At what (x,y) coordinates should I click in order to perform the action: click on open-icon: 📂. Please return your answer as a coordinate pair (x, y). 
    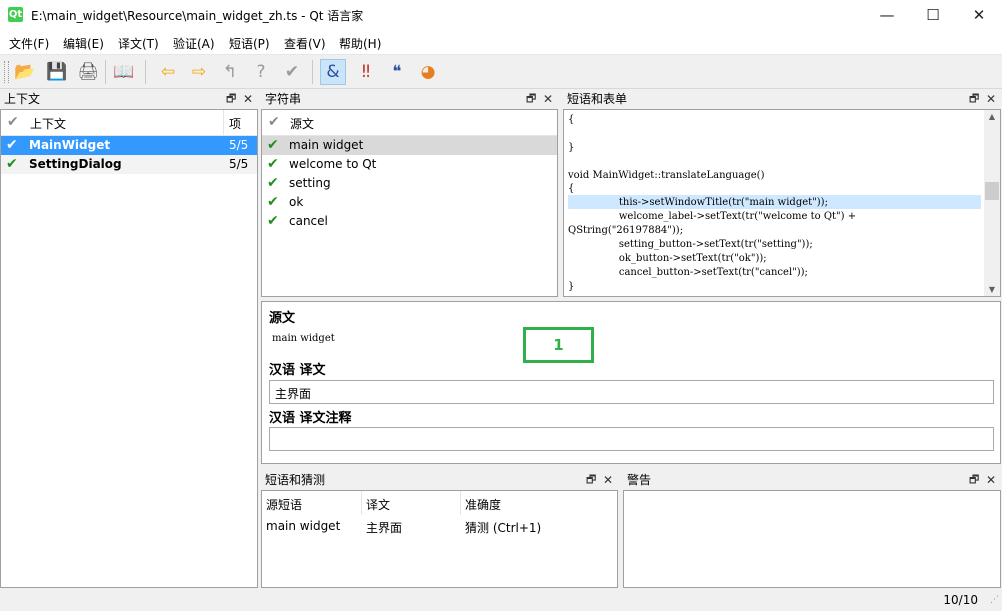
    Looking at the image, I should click on (25, 72).